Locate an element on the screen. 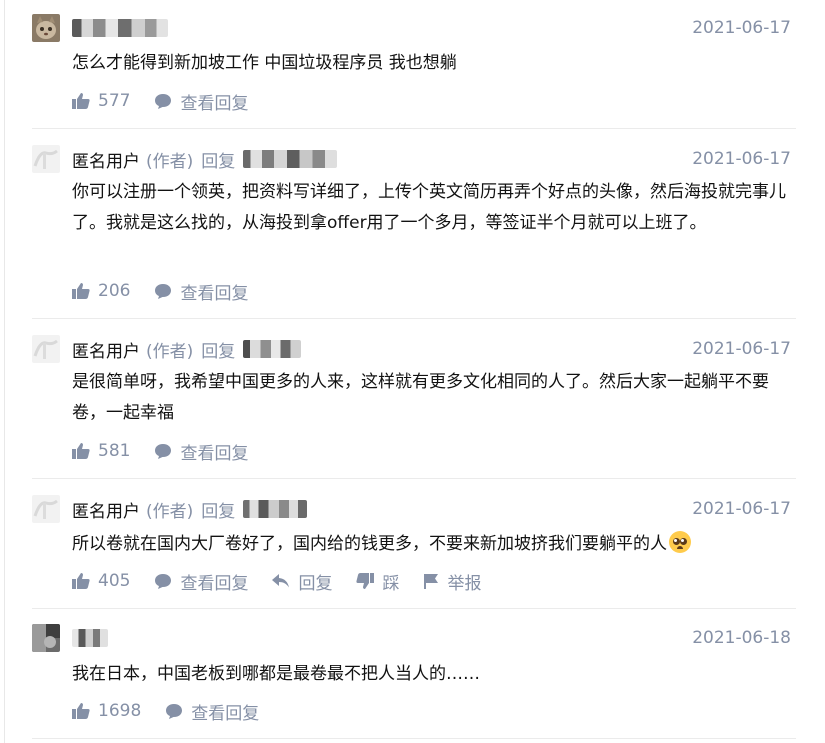 Image resolution: width=825 pixels, height=743 pixels. reply-arrow-icon is located at coordinates (281, 581).